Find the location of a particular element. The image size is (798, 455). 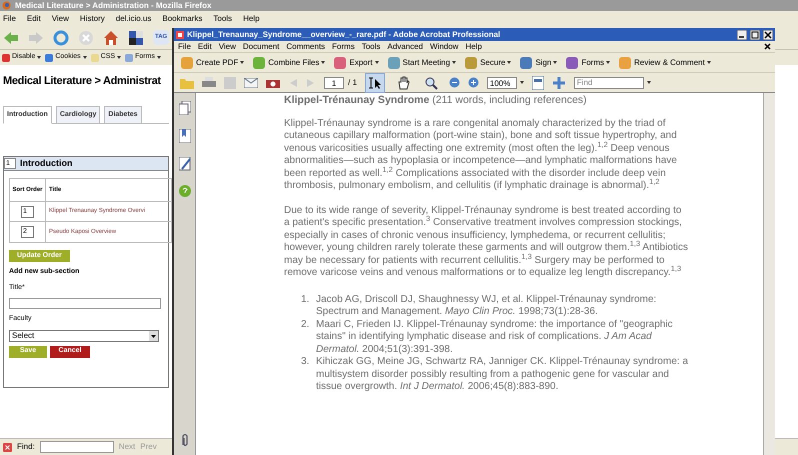

minimize-icon is located at coordinates (742, 35).